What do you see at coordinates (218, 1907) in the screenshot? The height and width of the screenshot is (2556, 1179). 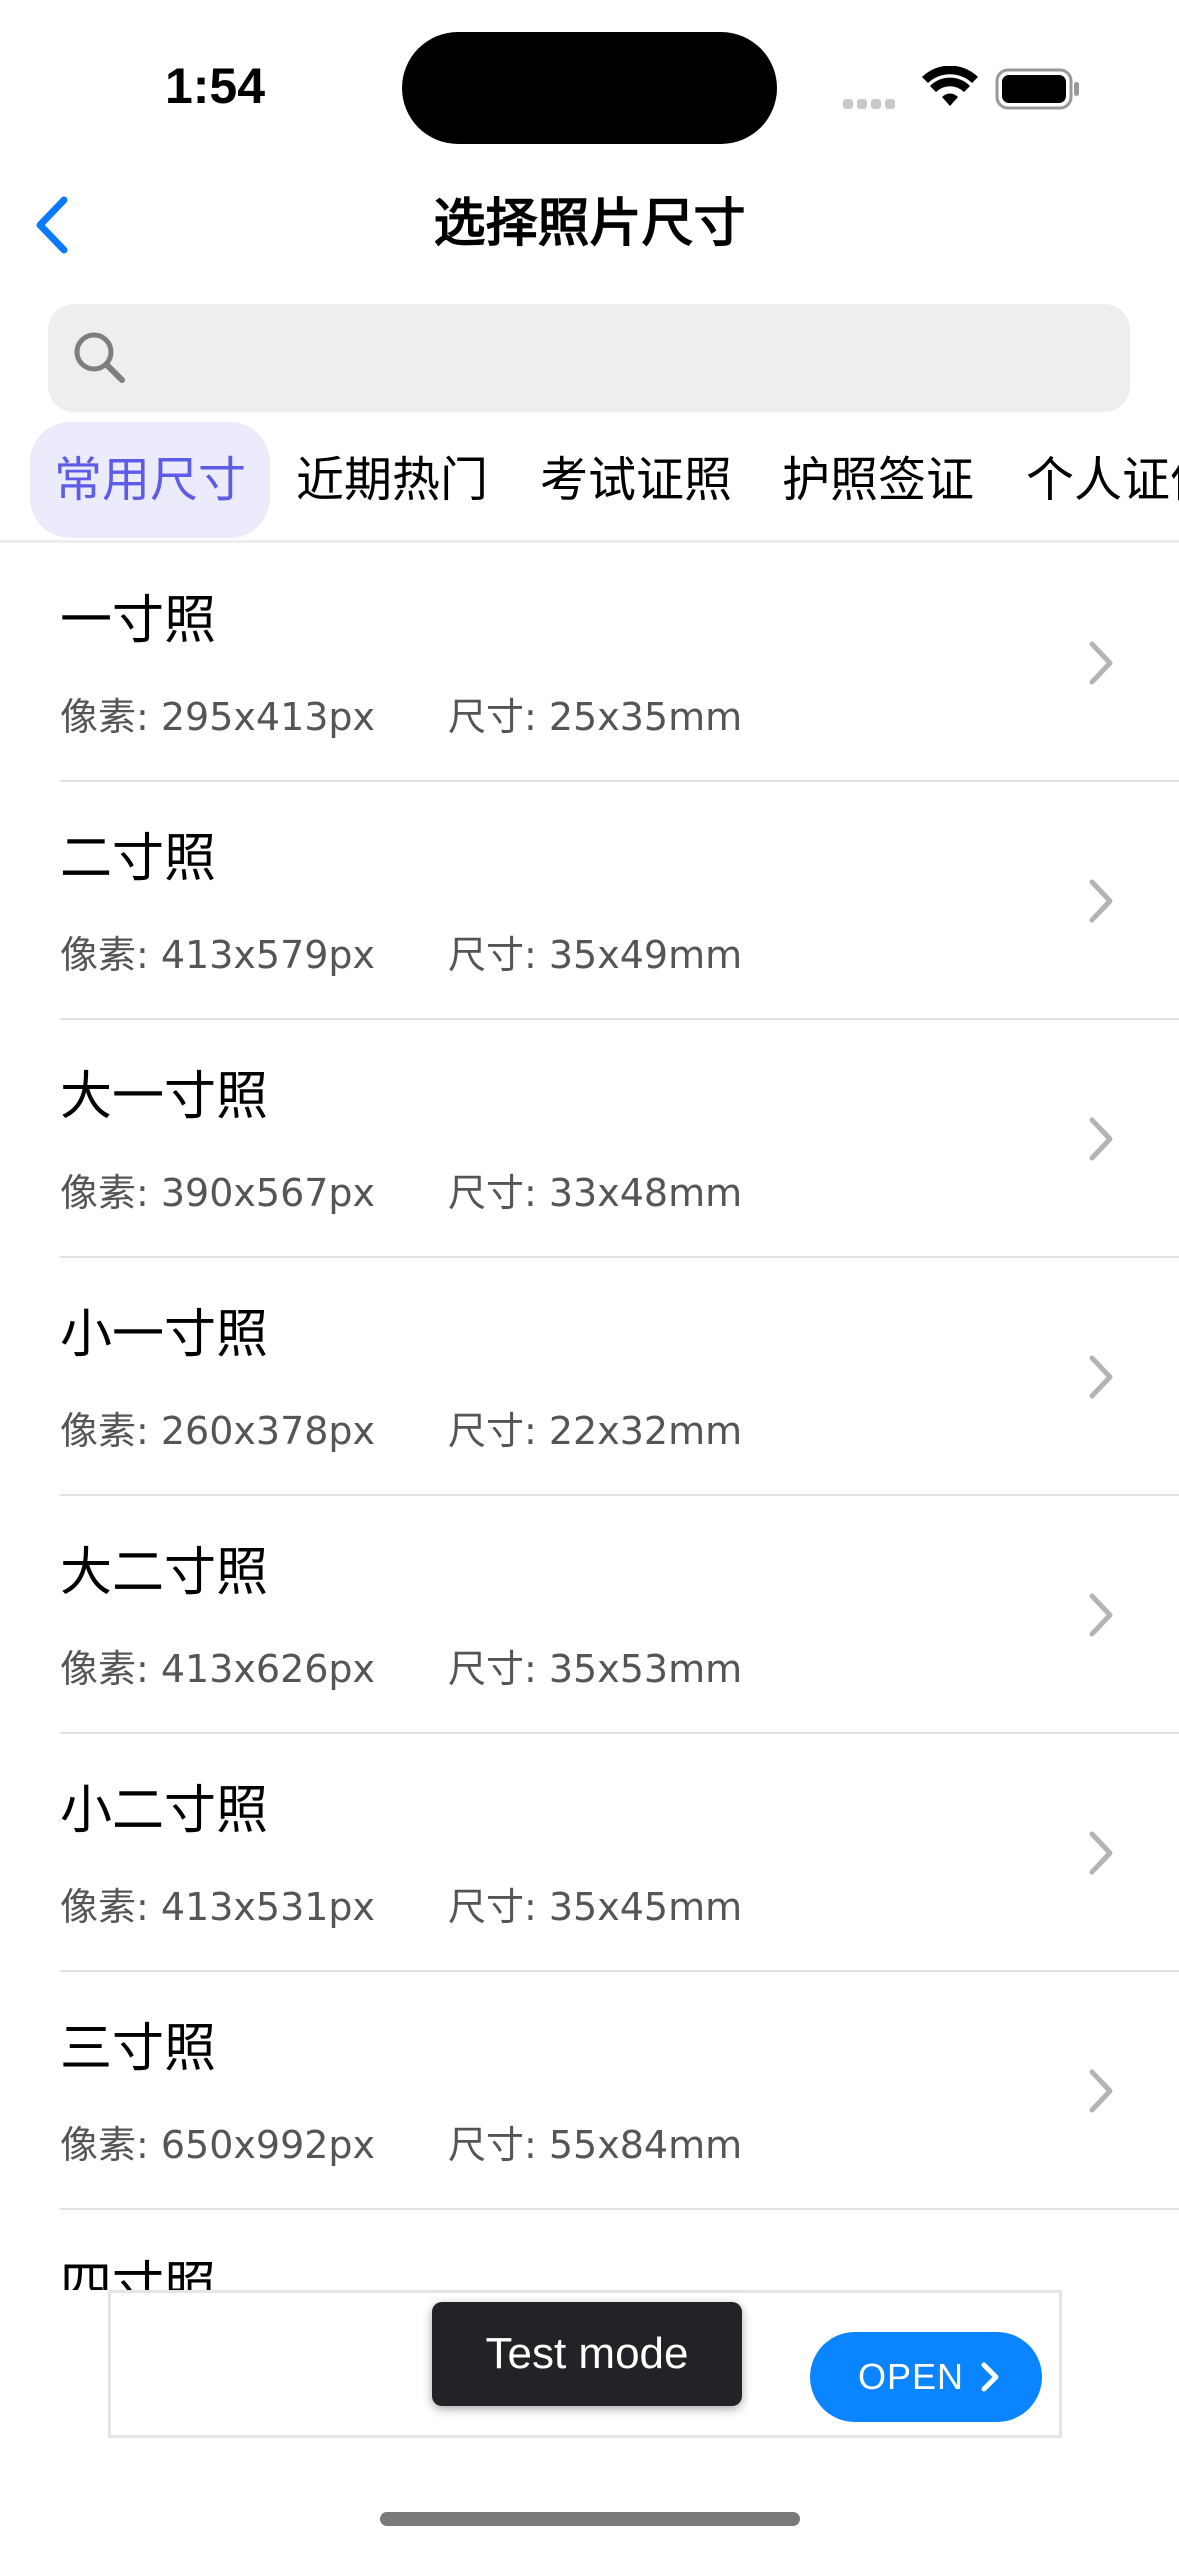 I see `item-pixel-dimensions: 像素: 413x531px` at bounding box center [218, 1907].